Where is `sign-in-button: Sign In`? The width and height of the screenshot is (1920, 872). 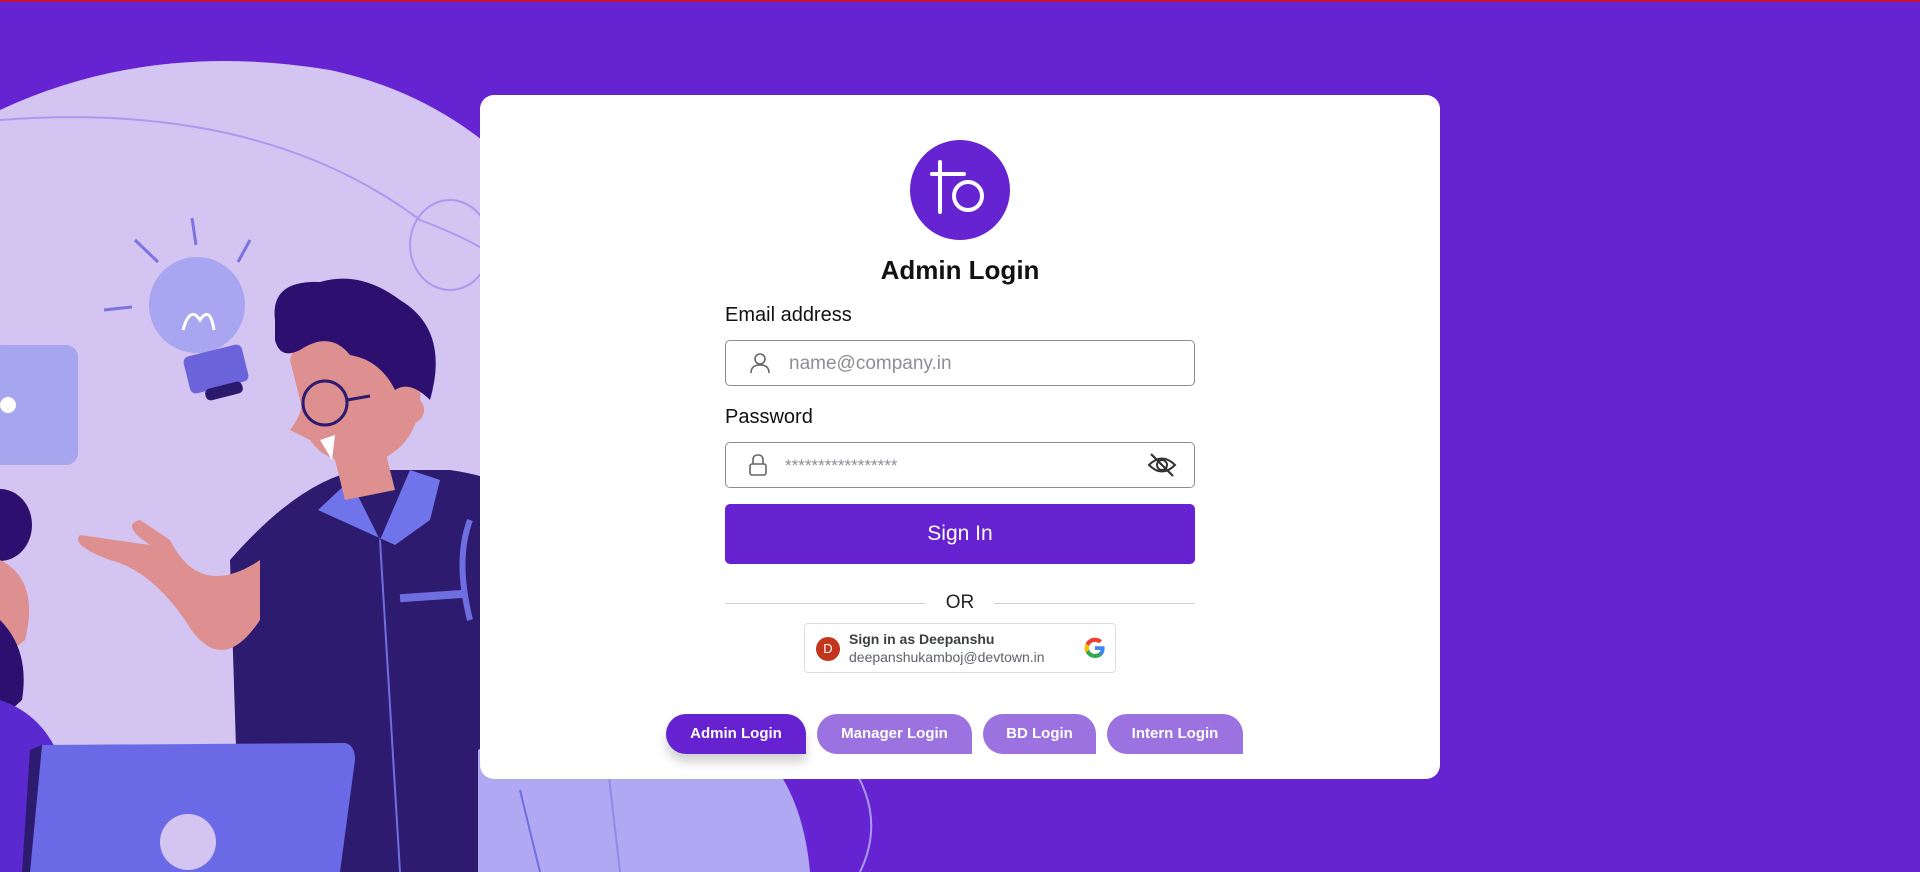
sign-in-button: Sign In is located at coordinates (960, 534).